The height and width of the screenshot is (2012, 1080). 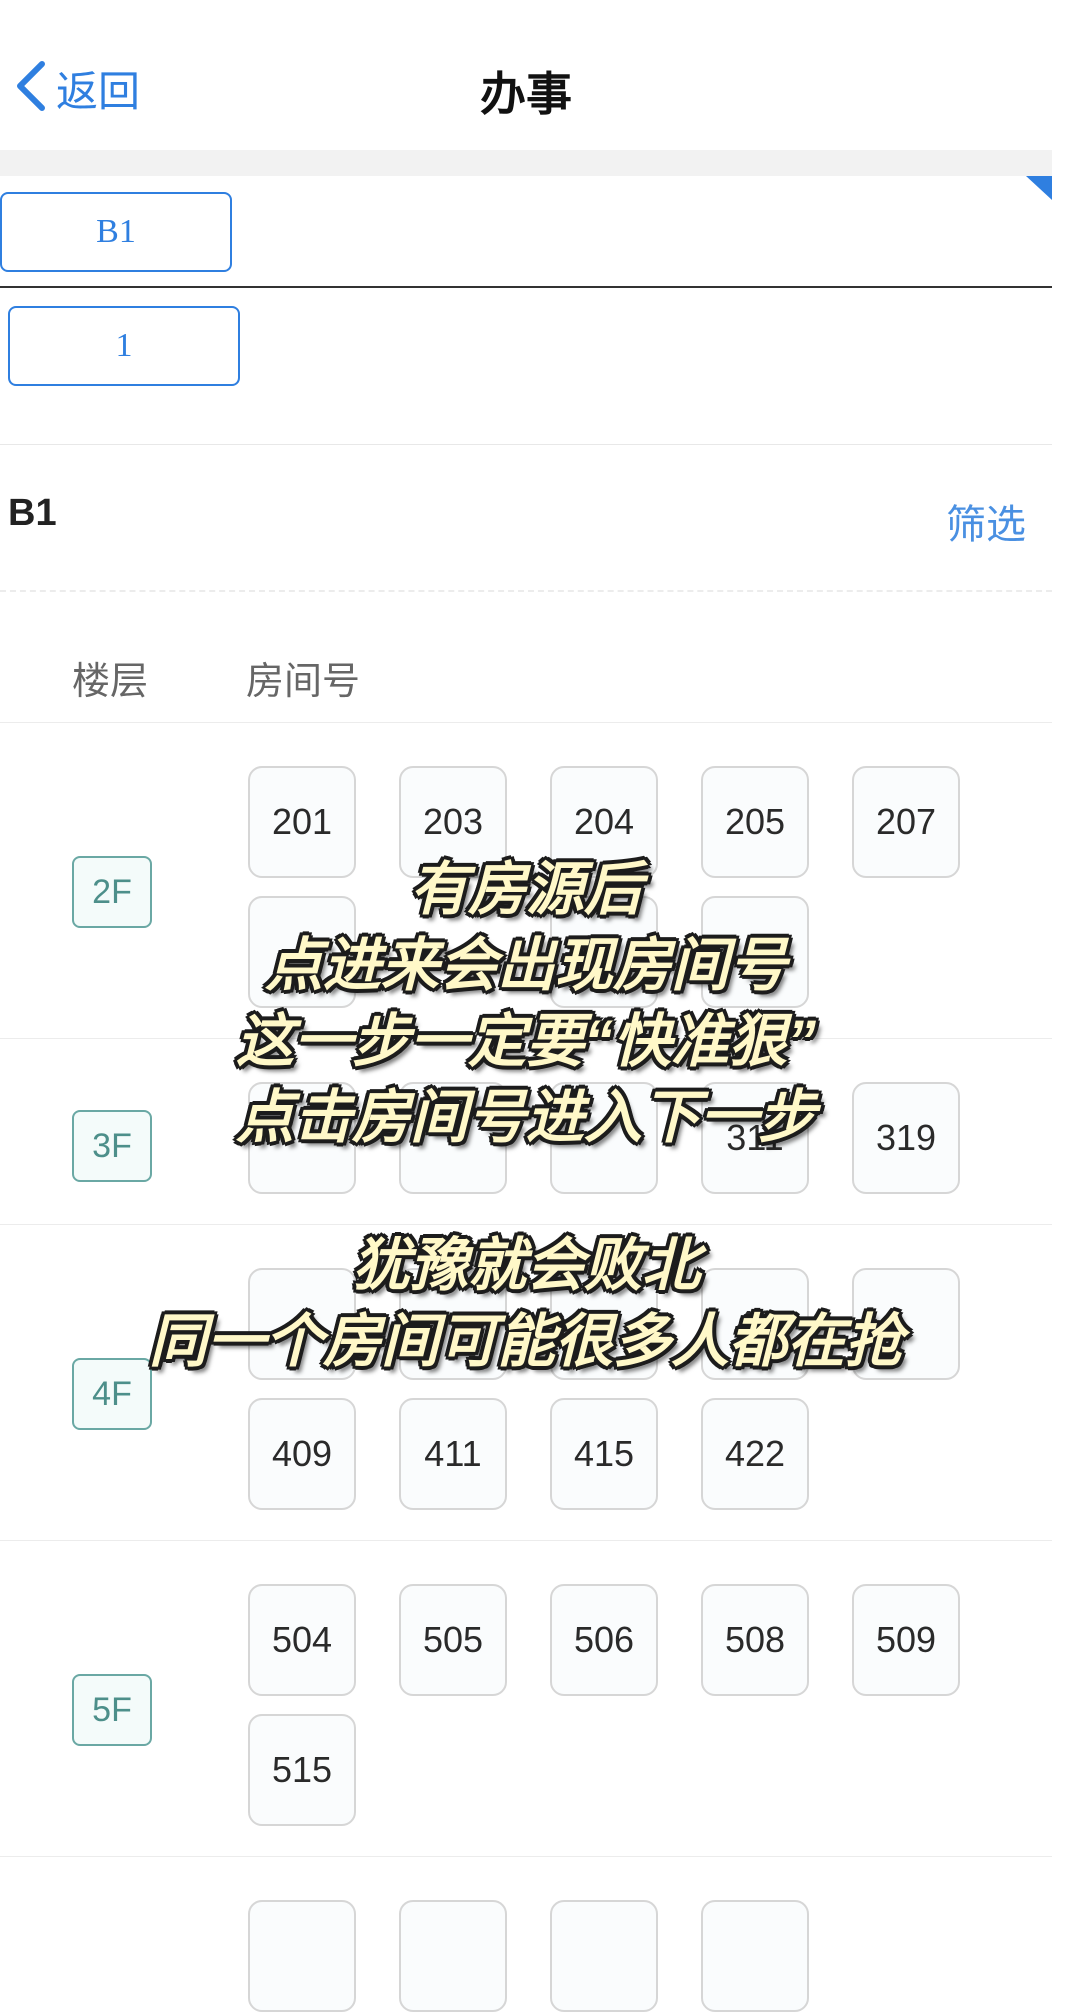 I want to click on page-title: 办事, so click(x=526, y=94).